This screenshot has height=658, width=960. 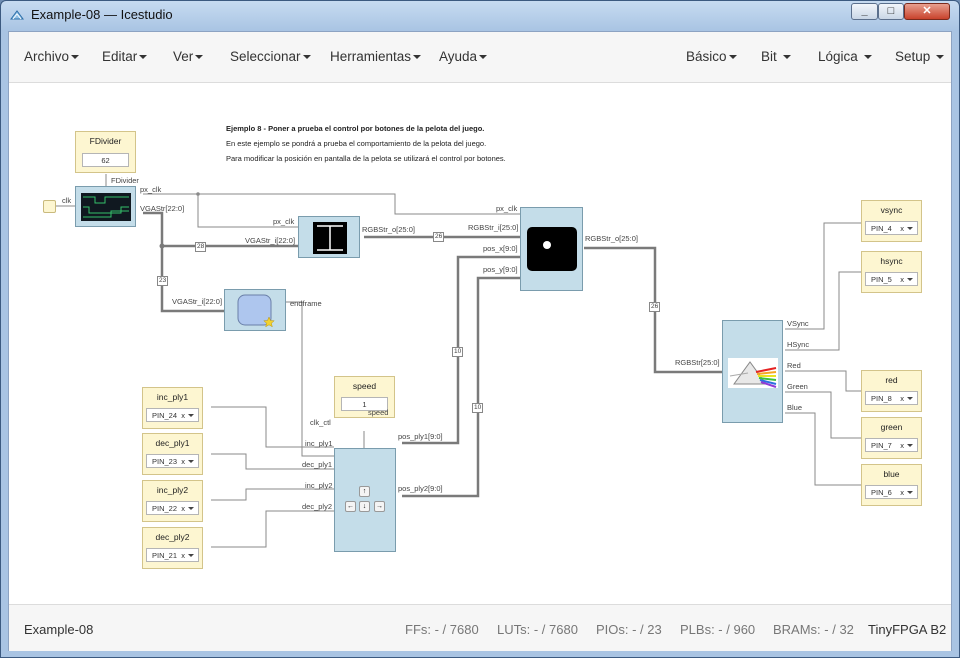 I want to click on minimize-button: _, so click(x=864, y=11).